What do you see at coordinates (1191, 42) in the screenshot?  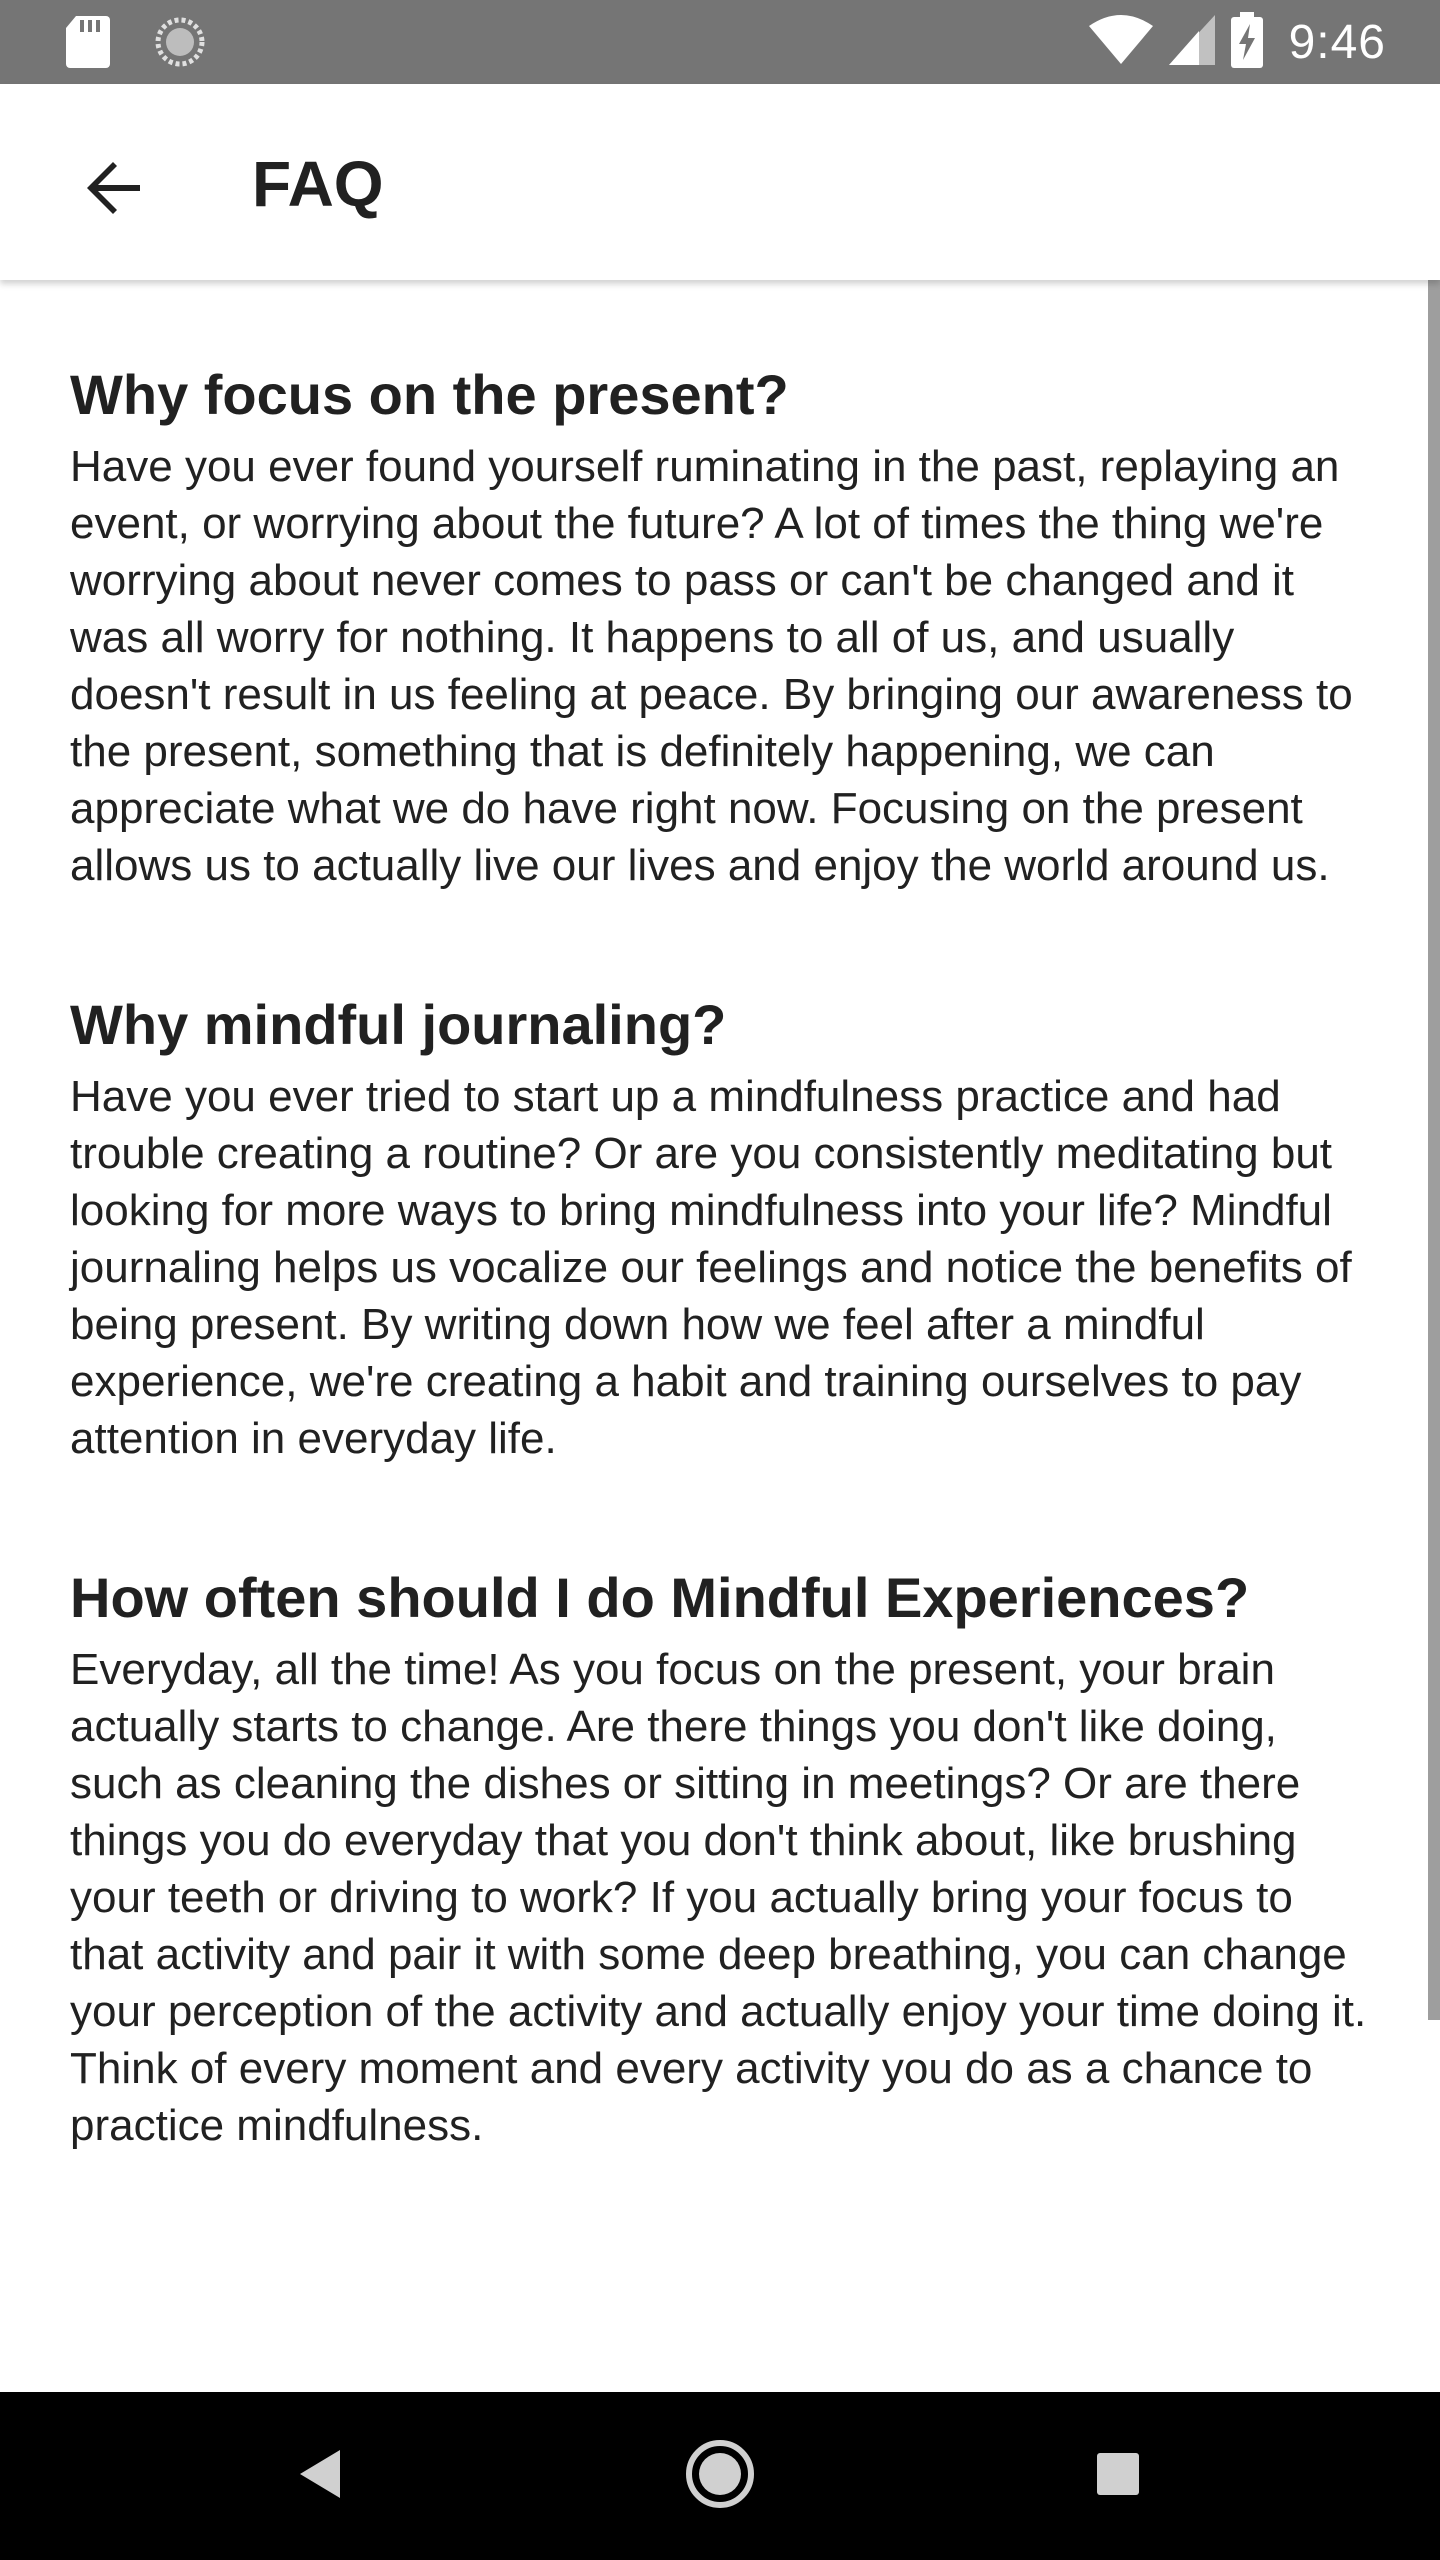 I see `signal-icon` at bounding box center [1191, 42].